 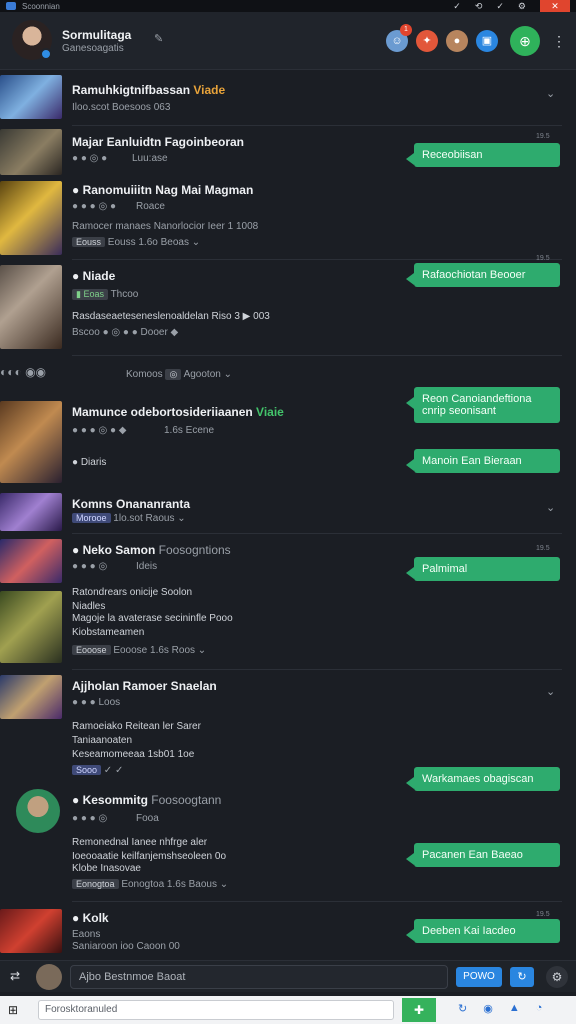 I want to click on refresh-button: ↻, so click(x=522, y=977).